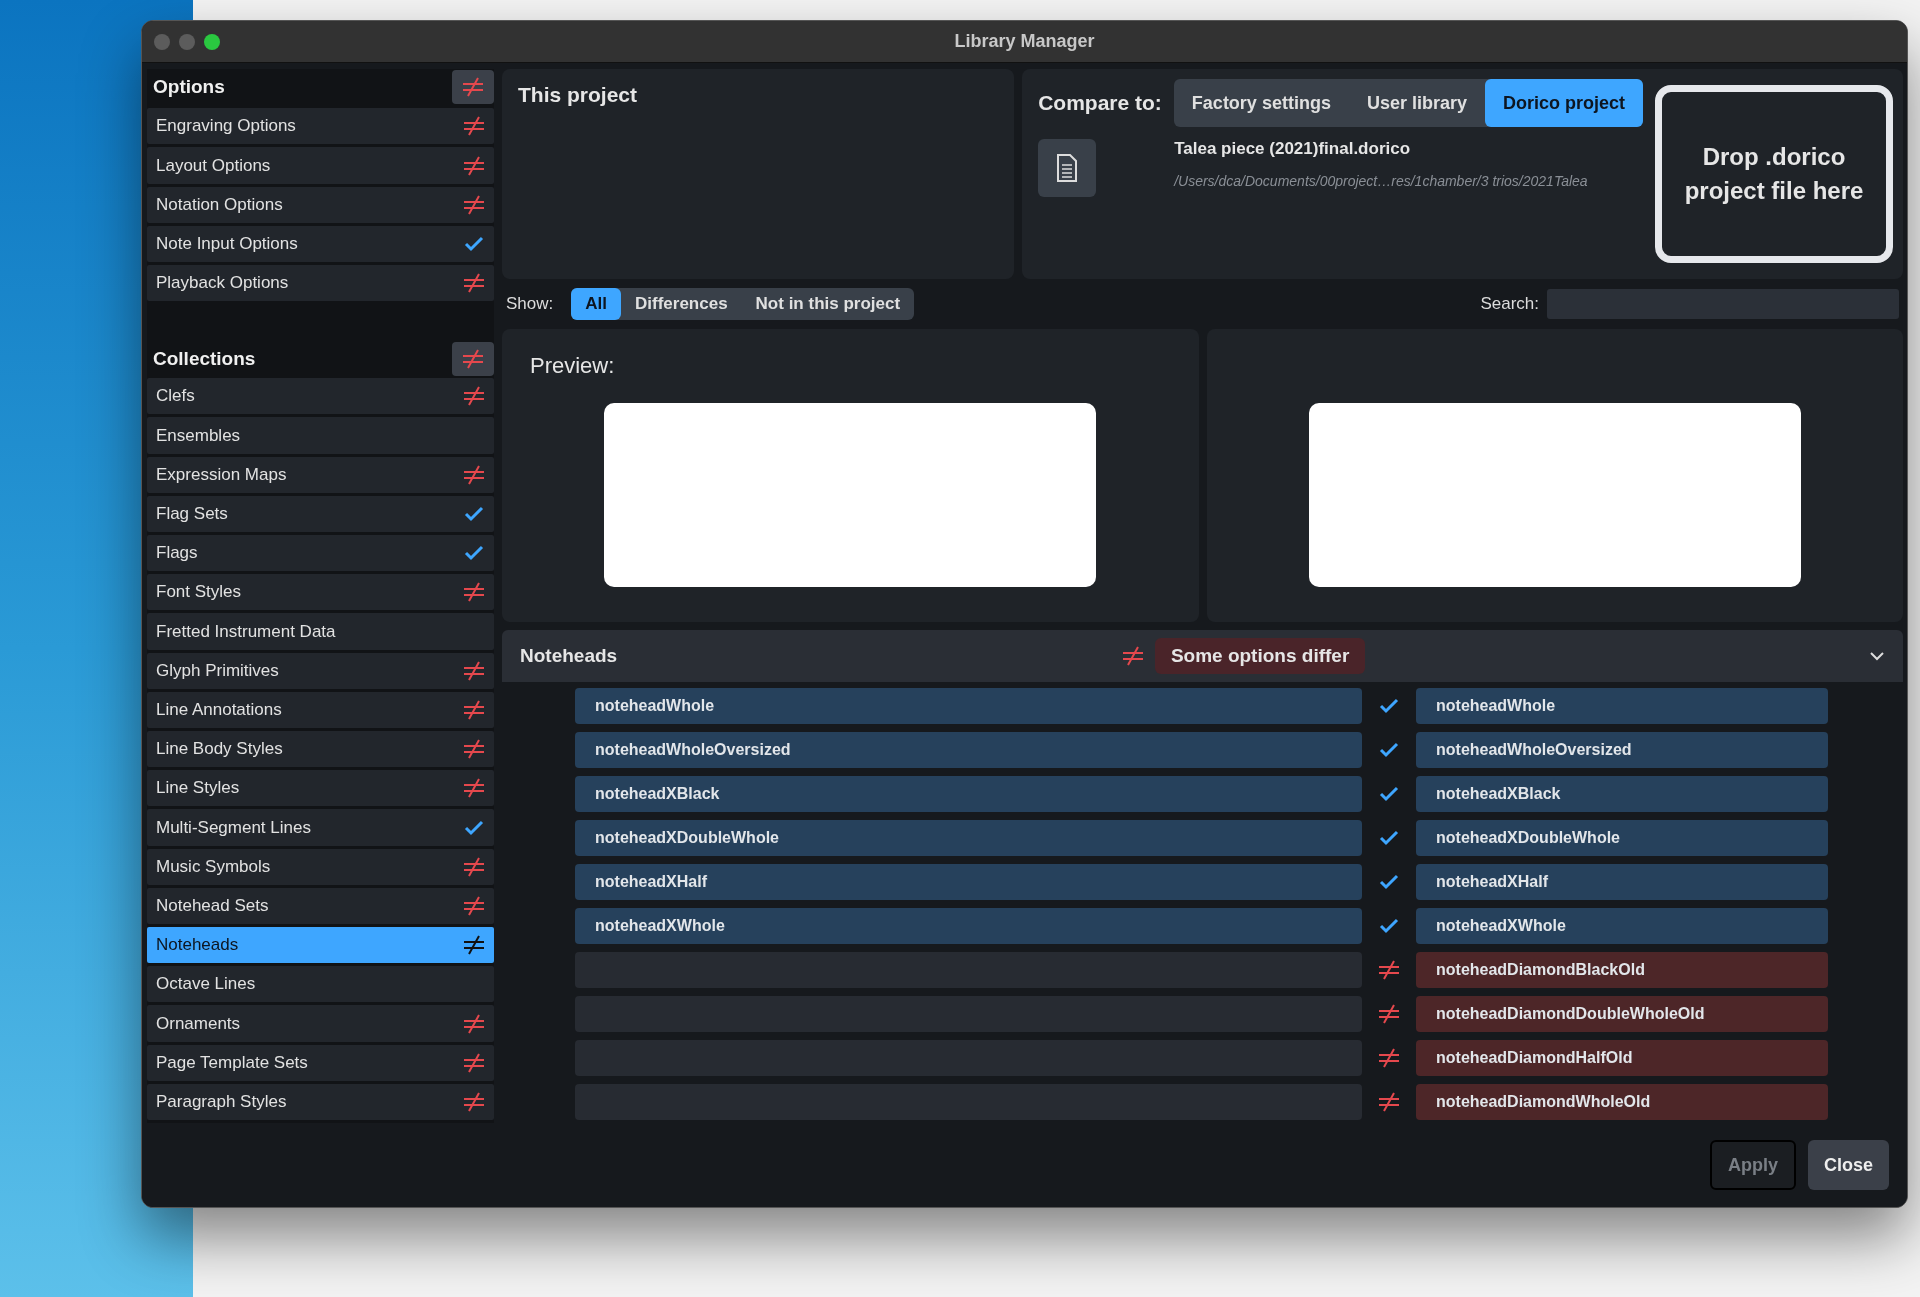  What do you see at coordinates (320, 827) in the screenshot?
I see `sidebar-item: Multi-Segment Lines` at bounding box center [320, 827].